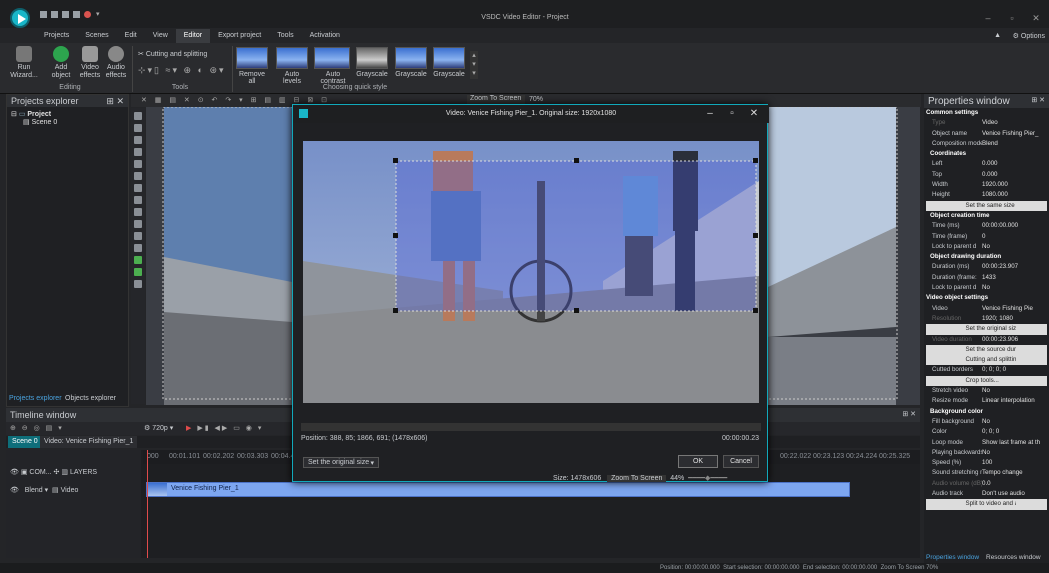 The image size is (1049, 573). I want to click on property-value: 1080.000, so click(1015, 195).